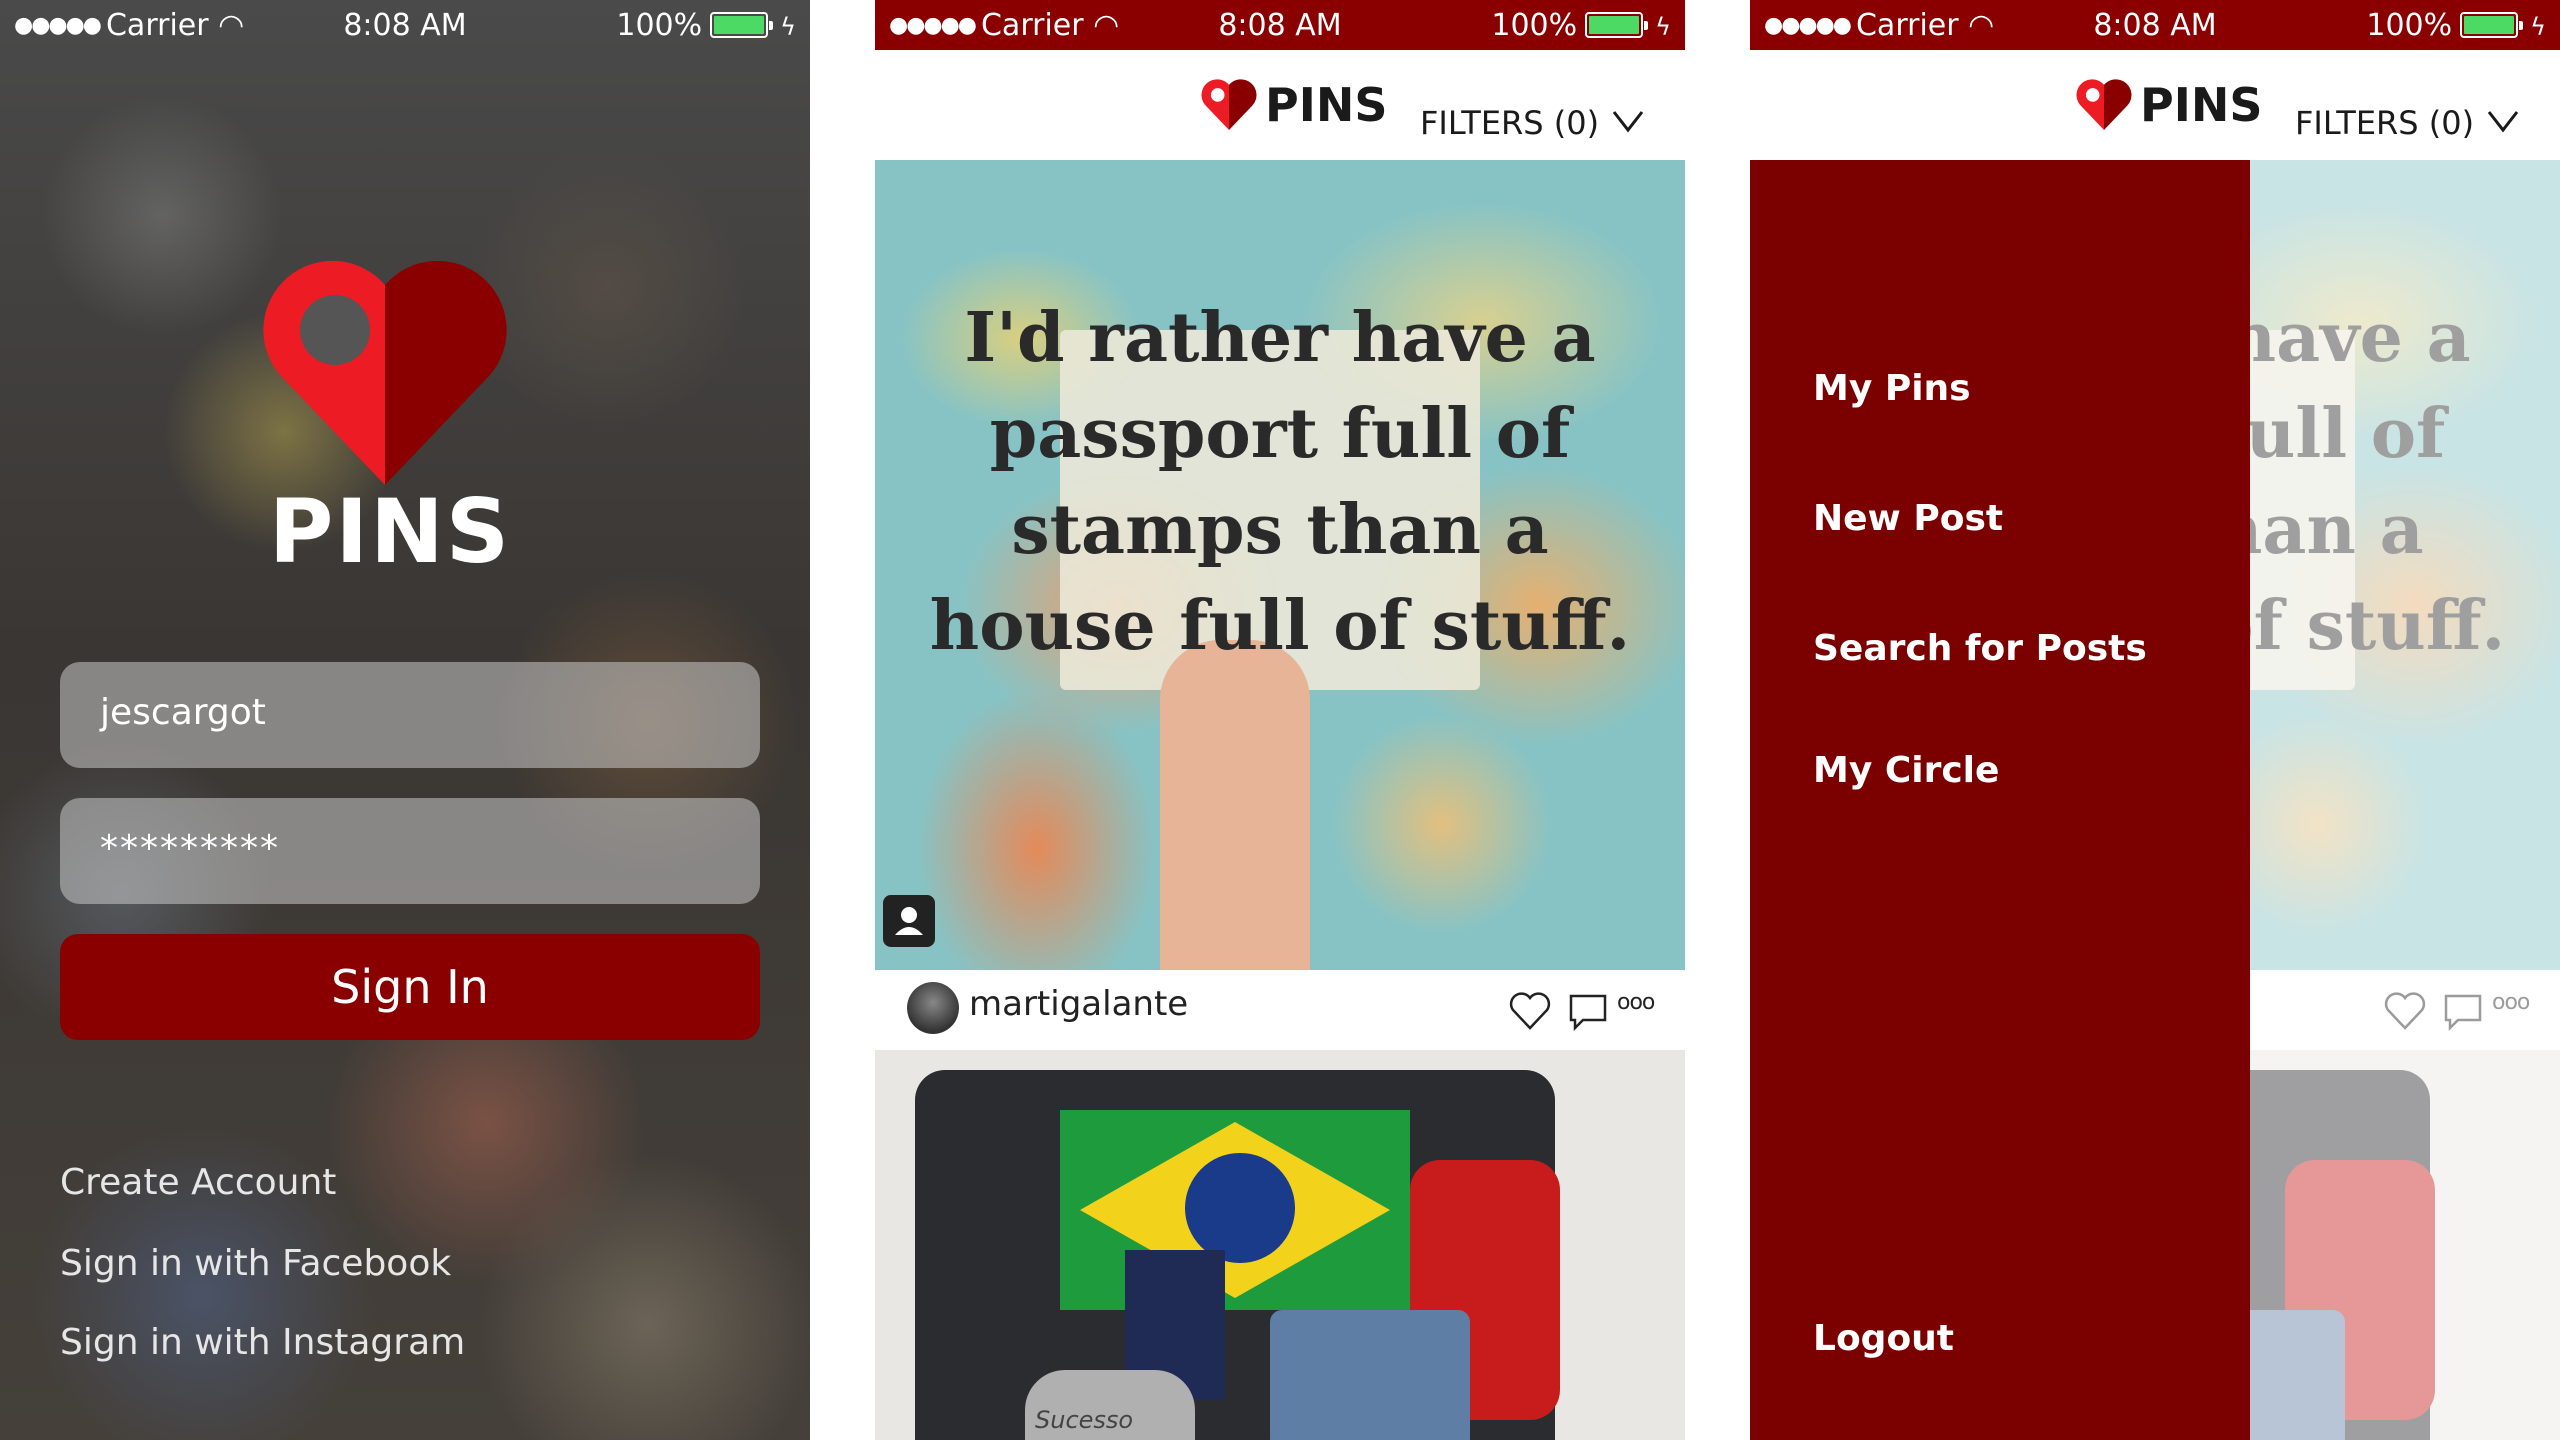 This screenshot has width=2560, height=1440. I want to click on menu-item-my-pins: My Pins, so click(1892, 388).